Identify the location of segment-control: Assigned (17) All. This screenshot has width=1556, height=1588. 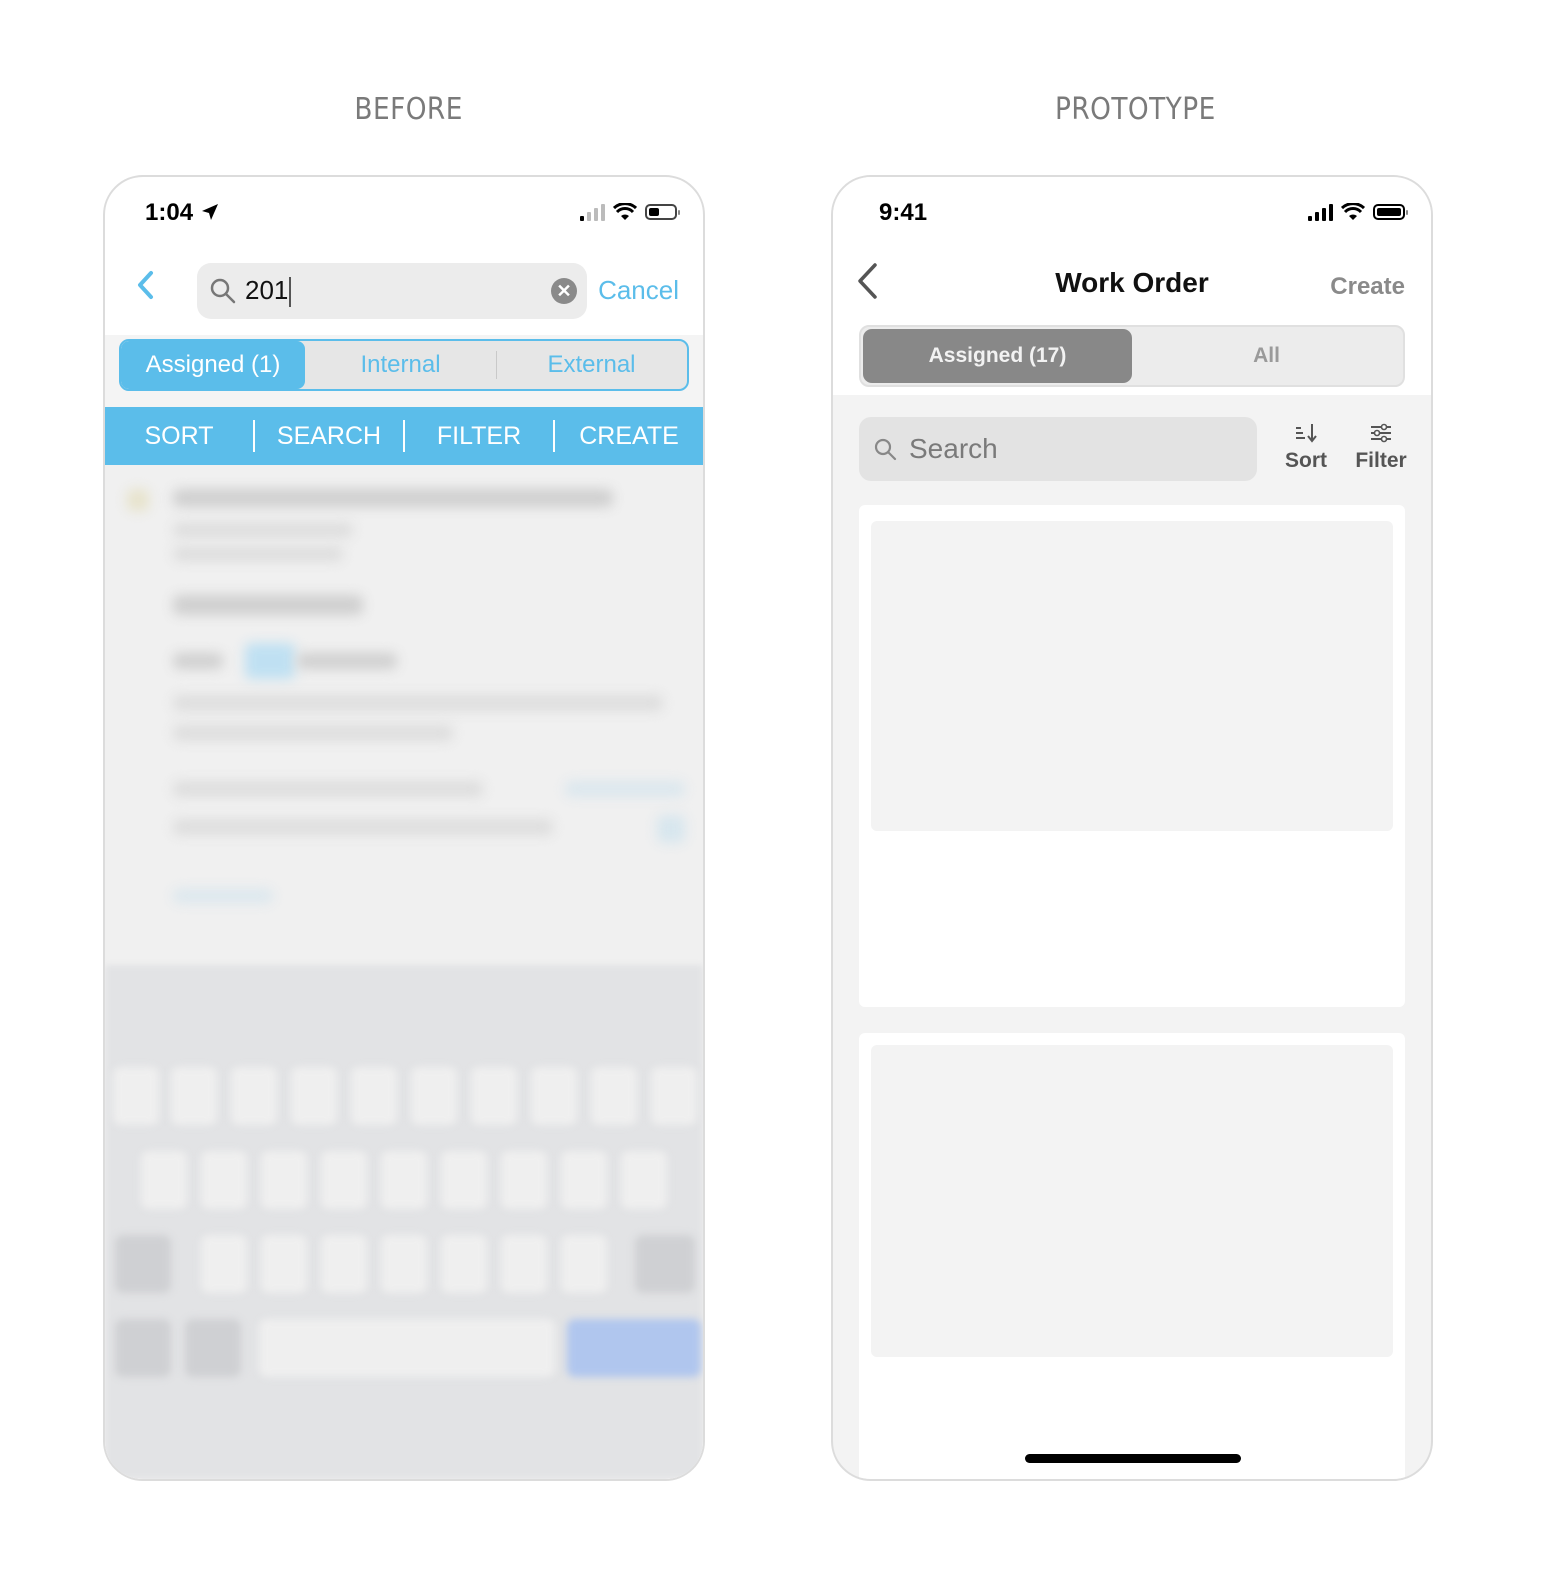
(1132, 356).